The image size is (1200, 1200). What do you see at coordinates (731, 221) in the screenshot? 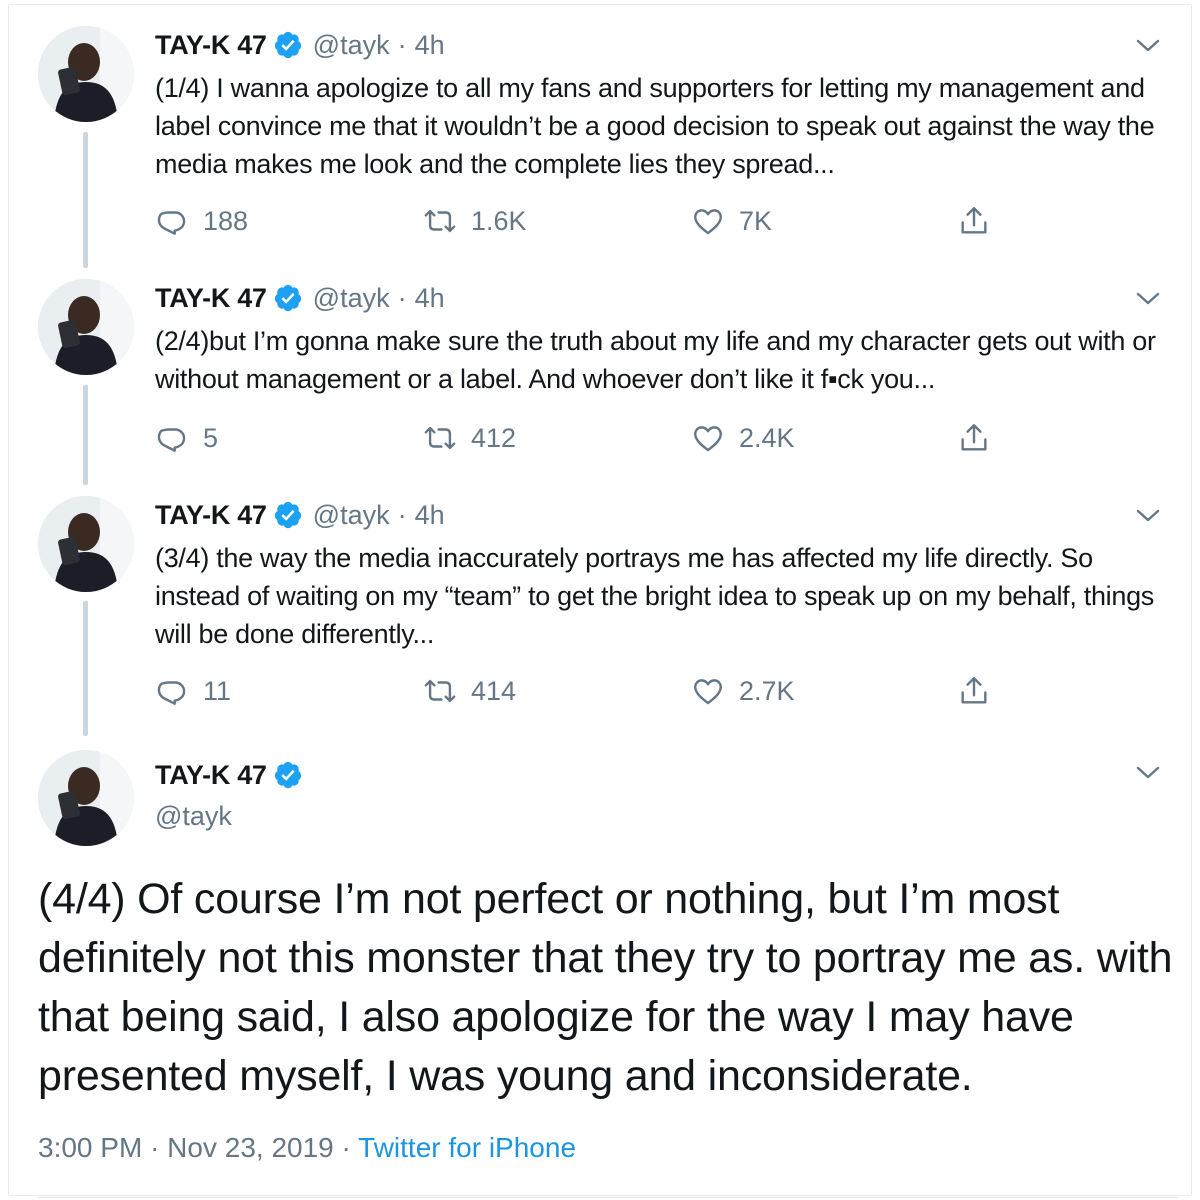
I see `like-button: 7K` at bounding box center [731, 221].